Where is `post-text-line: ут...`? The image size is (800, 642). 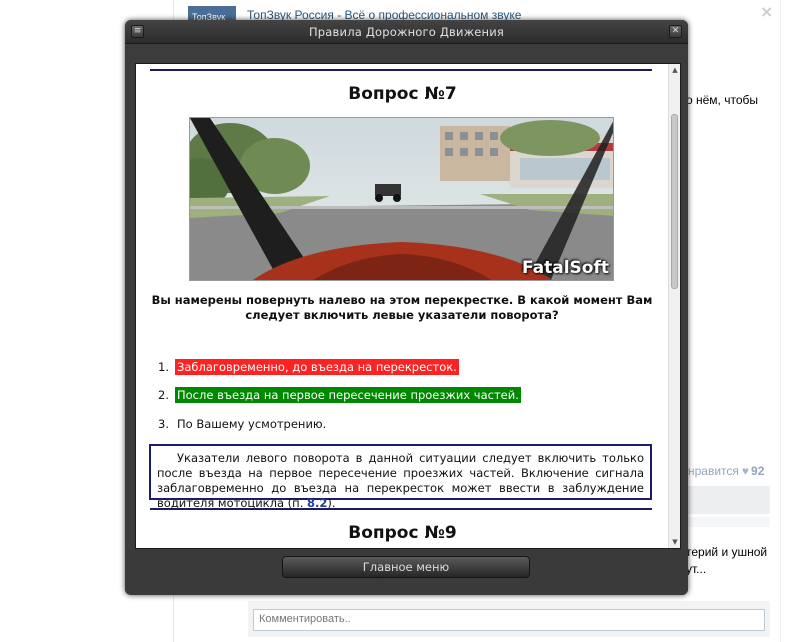
post-text-line: ут... is located at coordinates (696, 569).